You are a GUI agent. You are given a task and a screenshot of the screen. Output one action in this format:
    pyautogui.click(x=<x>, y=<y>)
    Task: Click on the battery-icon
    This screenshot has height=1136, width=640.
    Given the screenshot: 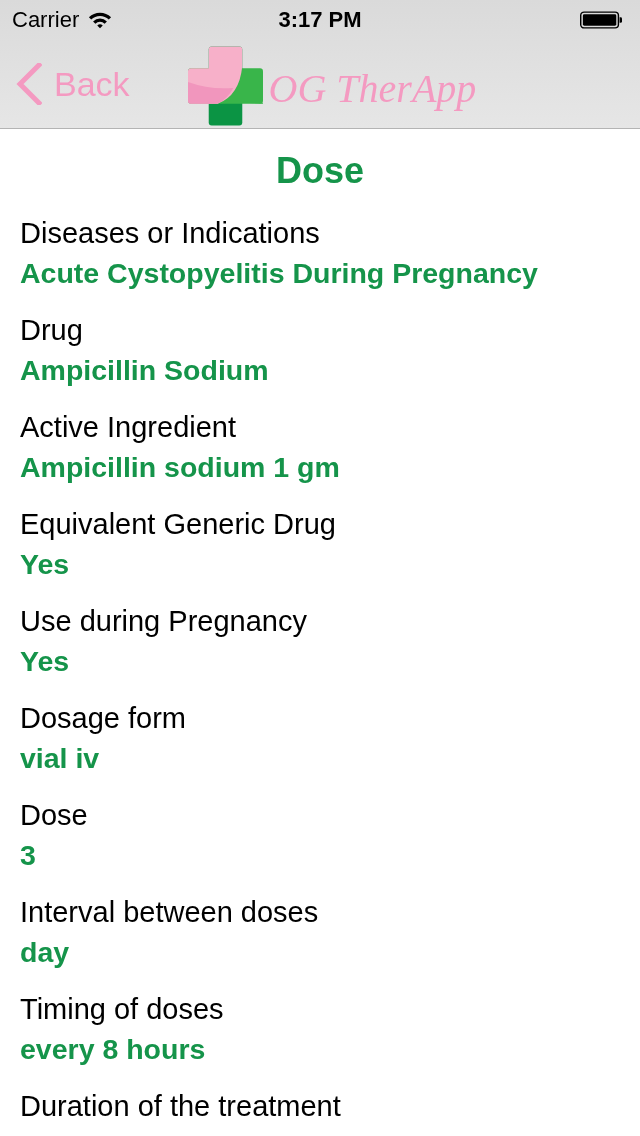 What is the action you would take?
    pyautogui.click(x=601, y=20)
    